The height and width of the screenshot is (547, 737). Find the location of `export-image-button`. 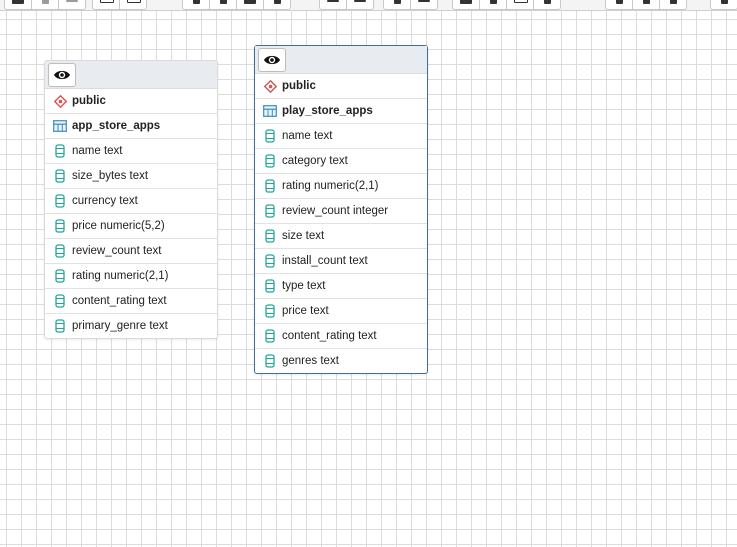

export-image-button is located at coordinates (106, 4).